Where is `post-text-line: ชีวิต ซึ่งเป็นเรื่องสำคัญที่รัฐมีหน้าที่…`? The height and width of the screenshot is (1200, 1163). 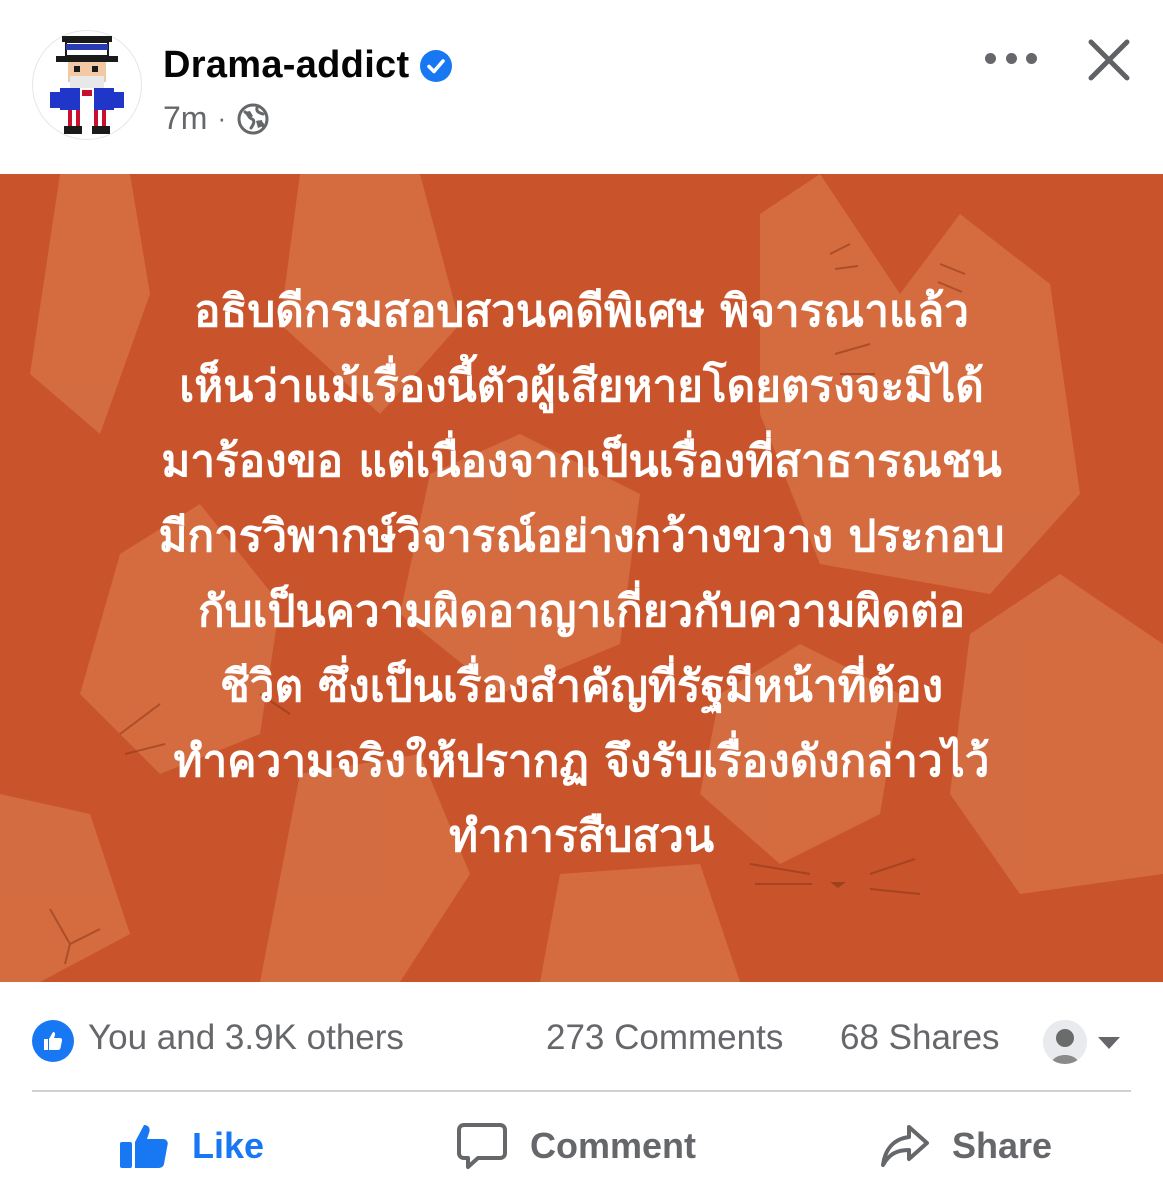
post-text-line: ชีวิต ซึ่งเป็นเรื่องสำคัญที่รัฐมีหน้าที่… is located at coordinates (581, 686).